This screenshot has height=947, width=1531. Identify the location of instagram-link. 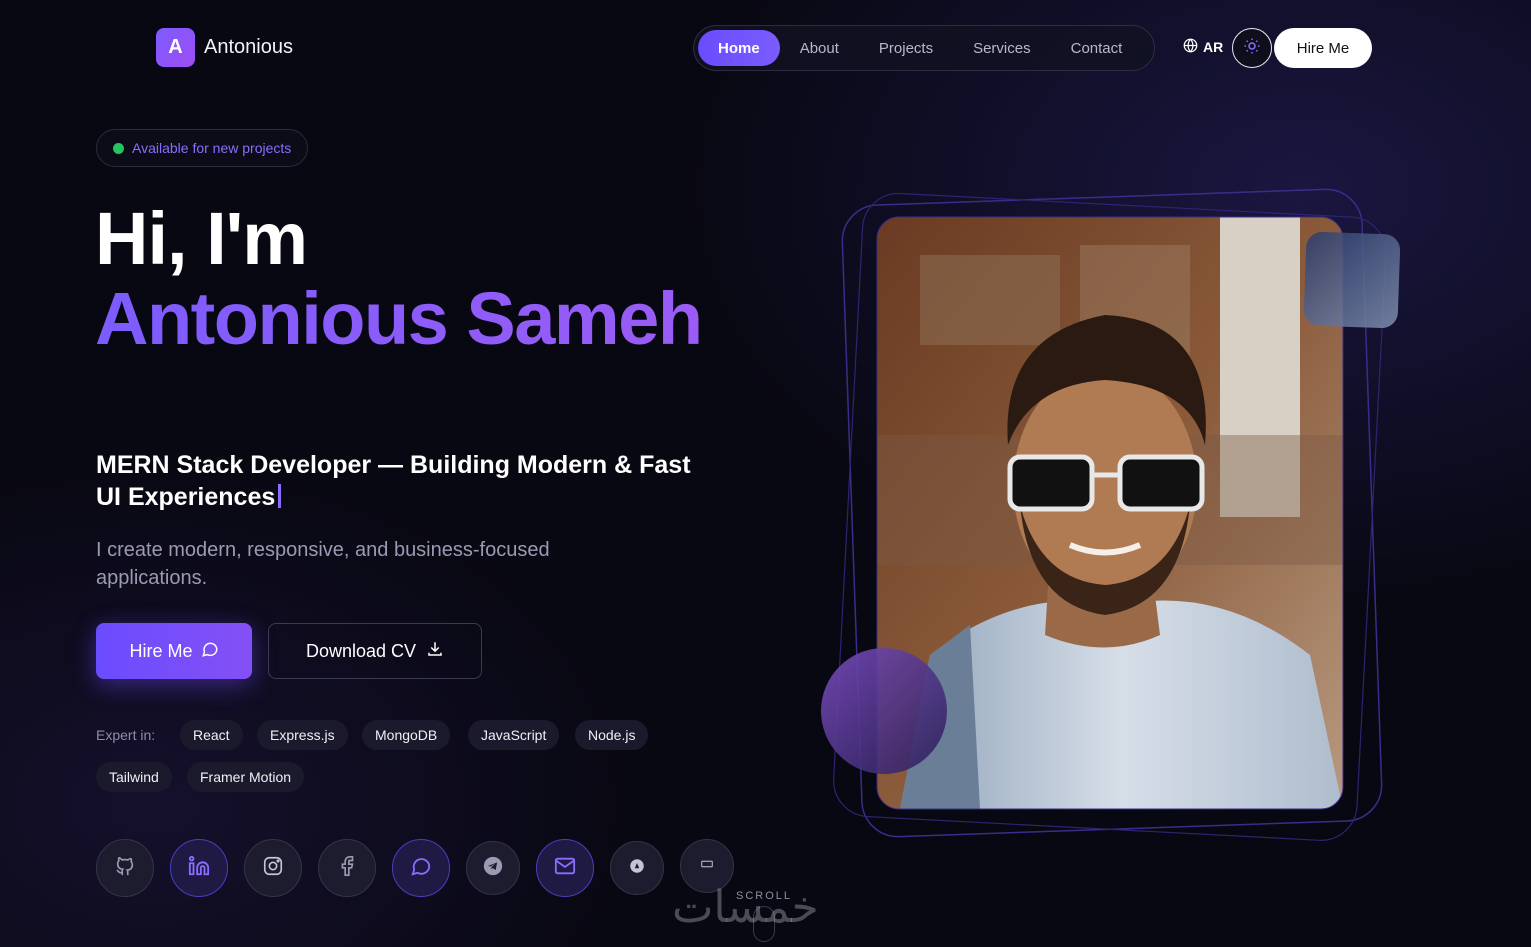
(273, 868).